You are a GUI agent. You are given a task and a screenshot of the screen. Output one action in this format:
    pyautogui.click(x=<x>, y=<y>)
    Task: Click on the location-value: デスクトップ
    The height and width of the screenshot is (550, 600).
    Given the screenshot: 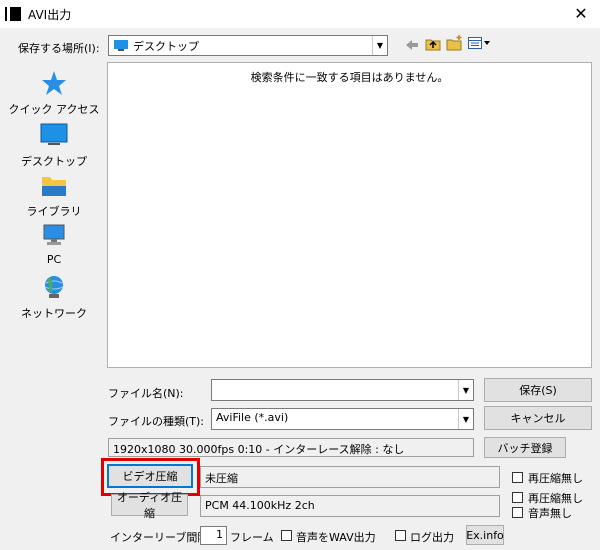 What is the action you would take?
    pyautogui.click(x=166, y=46)
    